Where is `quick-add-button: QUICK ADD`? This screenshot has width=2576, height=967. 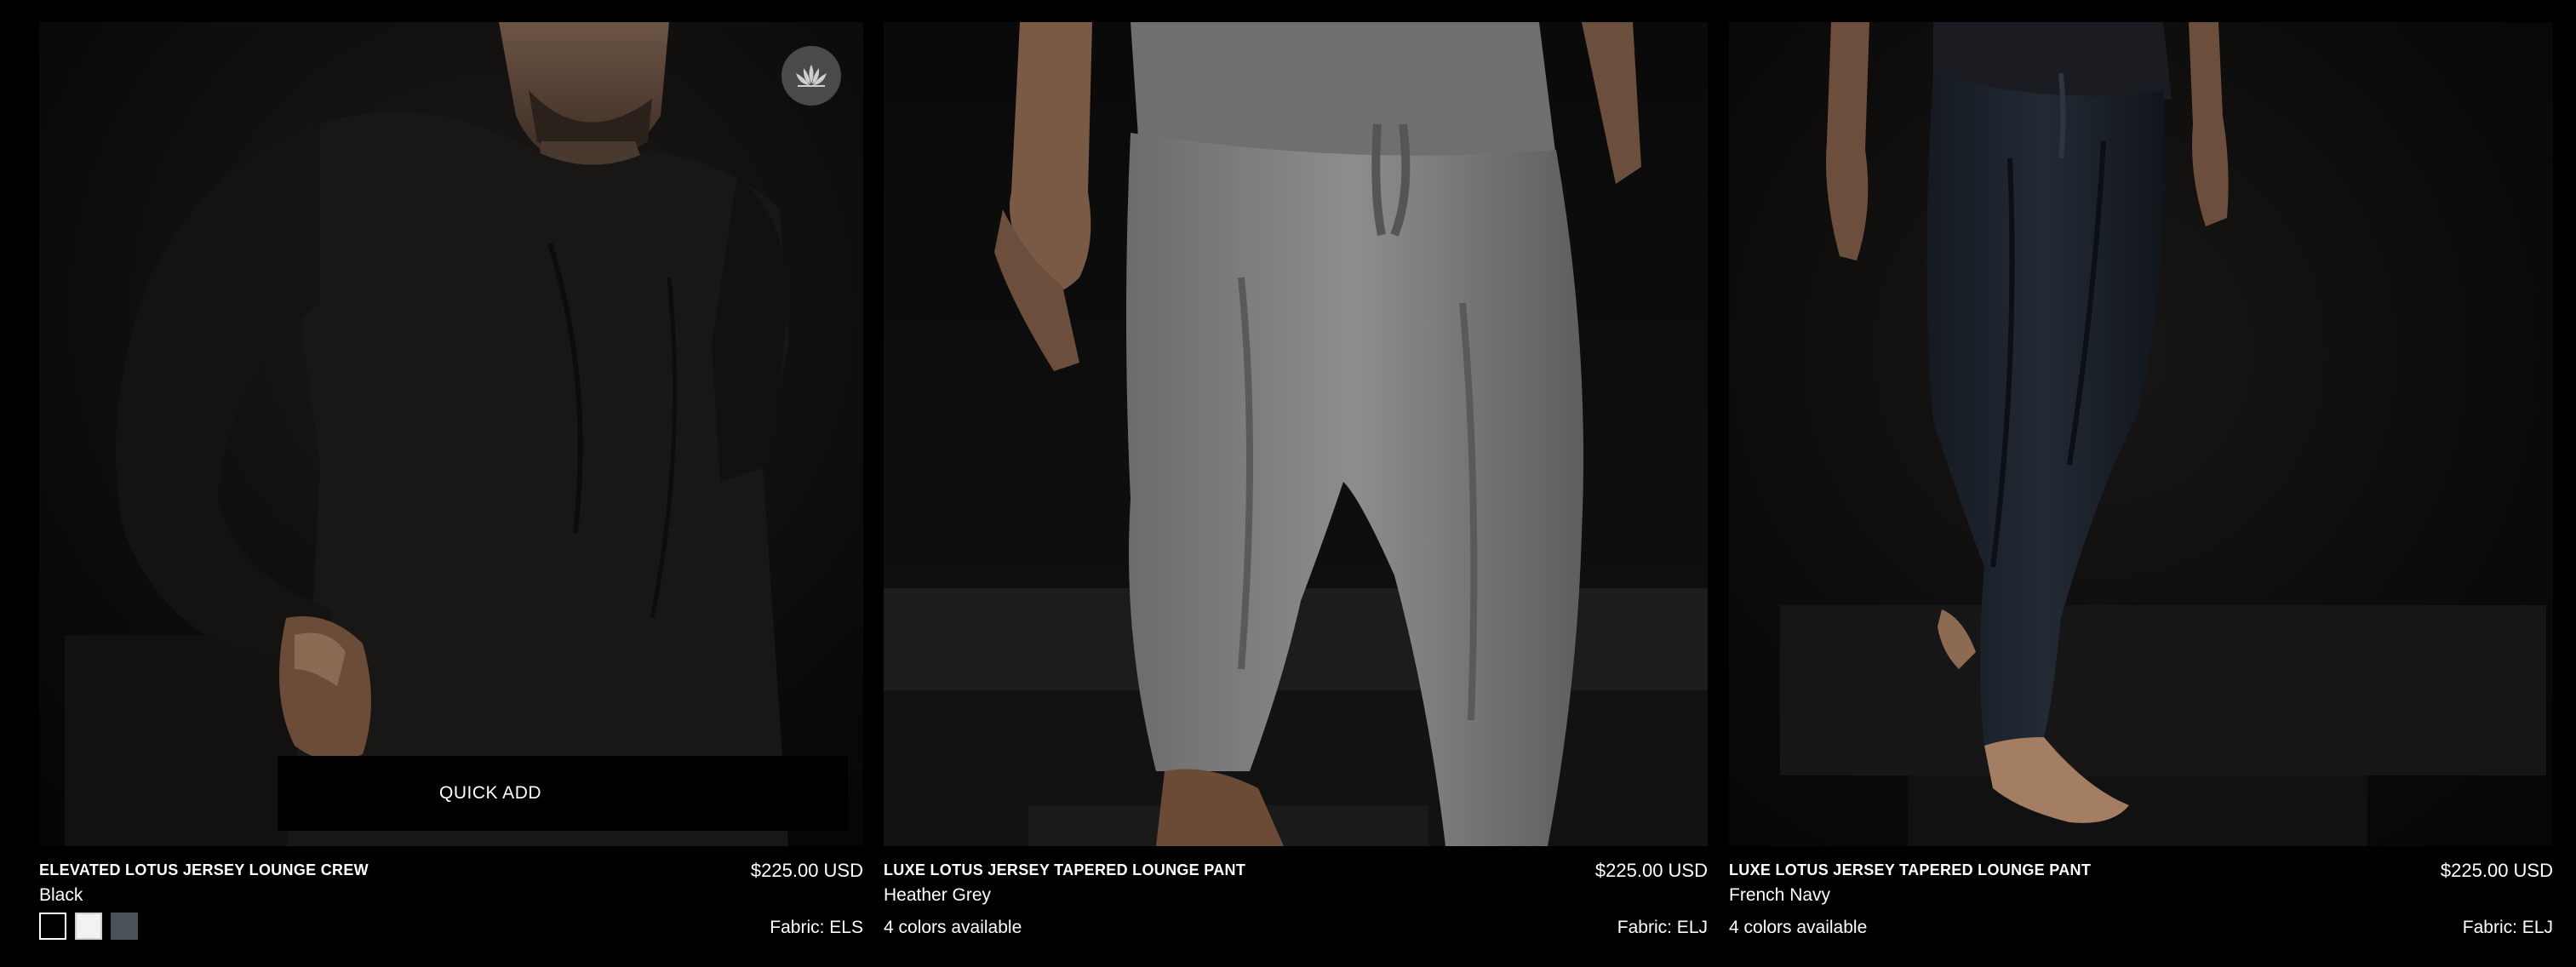 quick-add-button: QUICK ADD is located at coordinates (563, 793).